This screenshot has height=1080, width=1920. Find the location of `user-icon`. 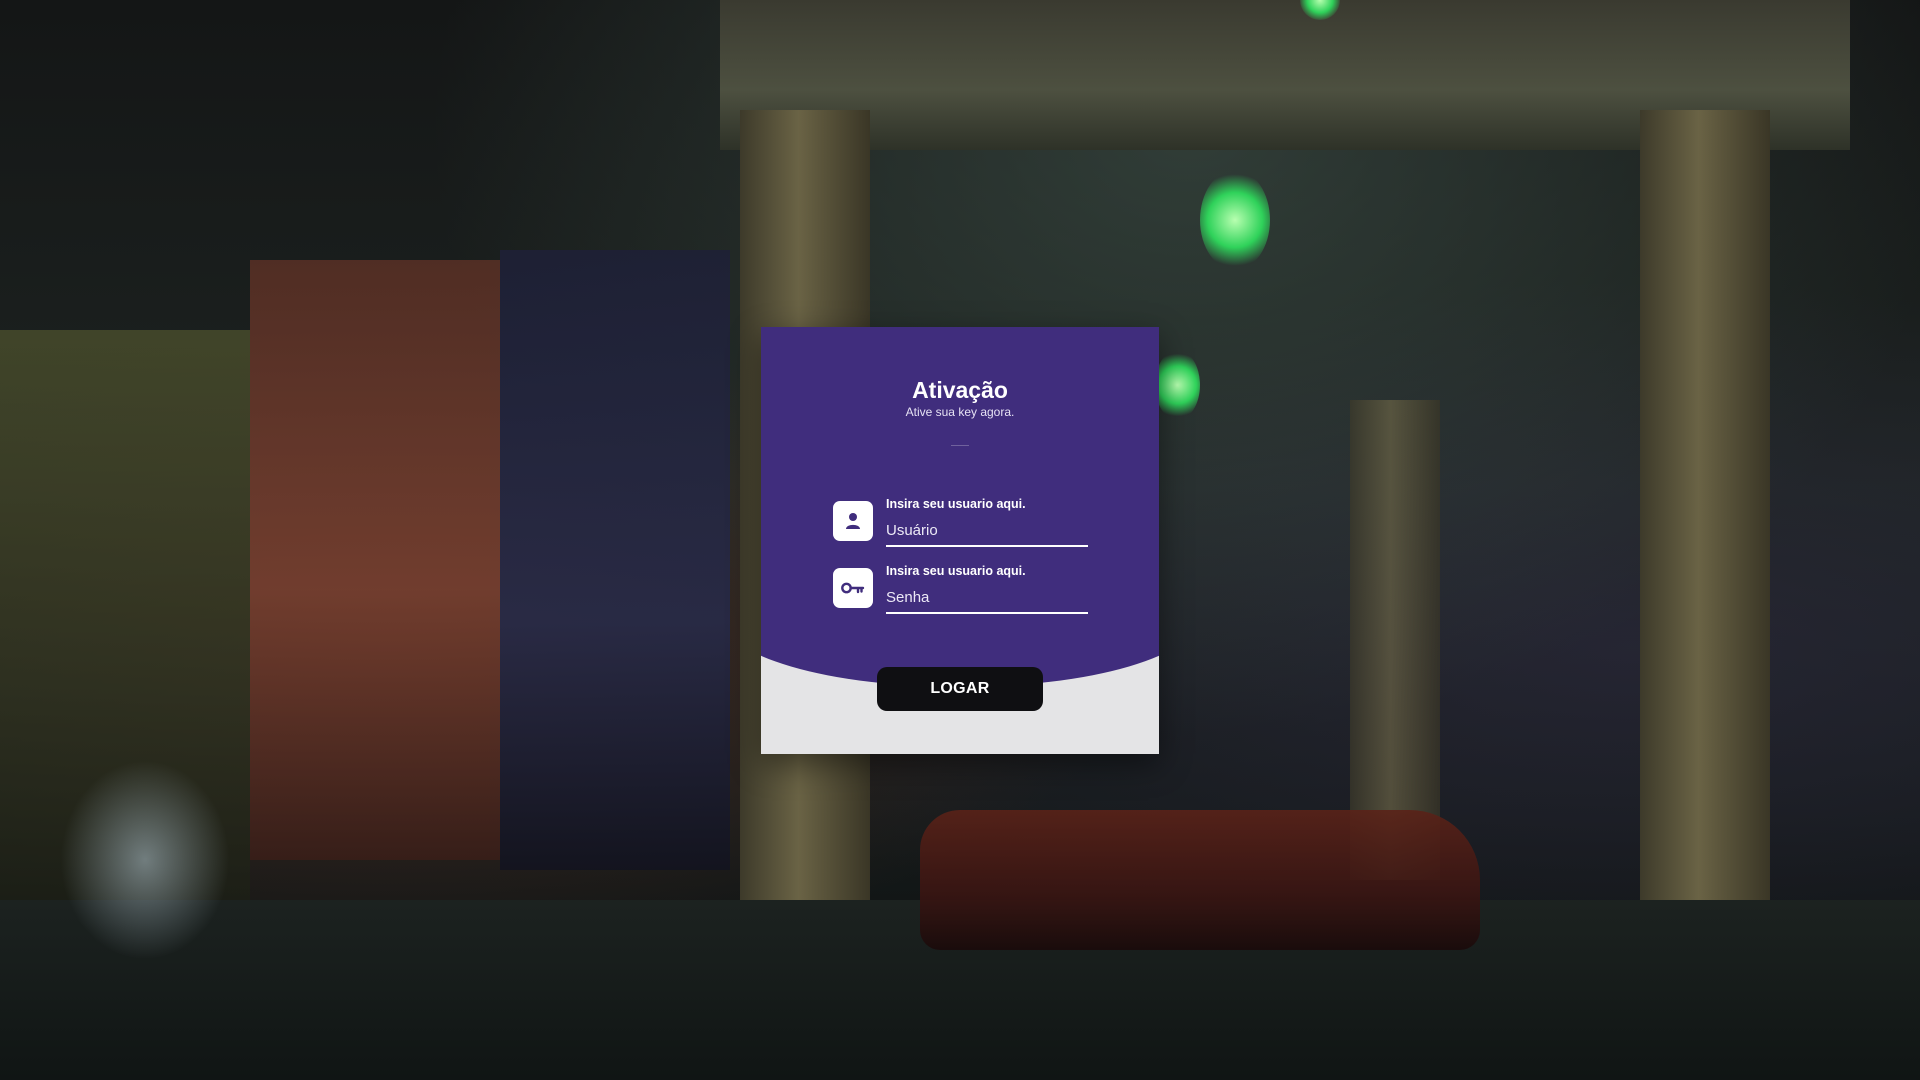

user-icon is located at coordinates (853, 521).